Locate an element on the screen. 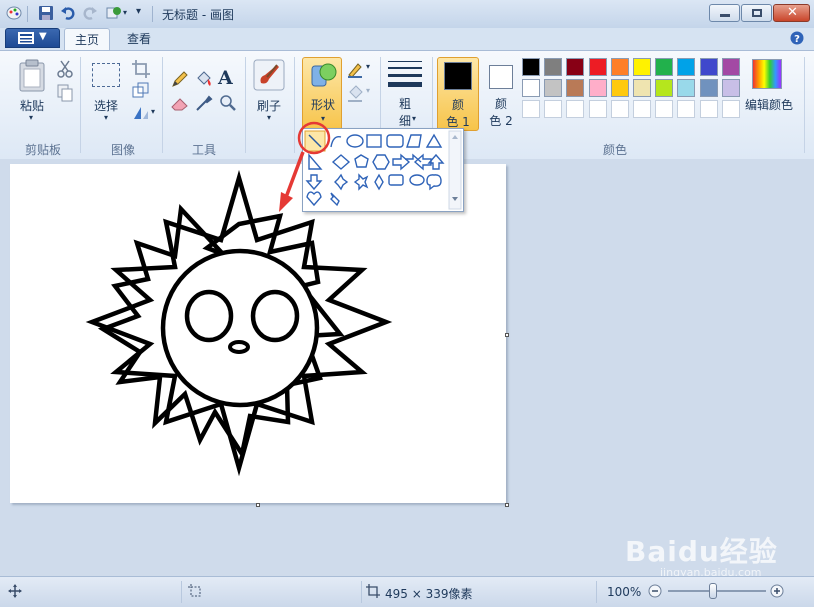 The height and width of the screenshot is (607, 814). zoom-slider-track is located at coordinates (717, 591).